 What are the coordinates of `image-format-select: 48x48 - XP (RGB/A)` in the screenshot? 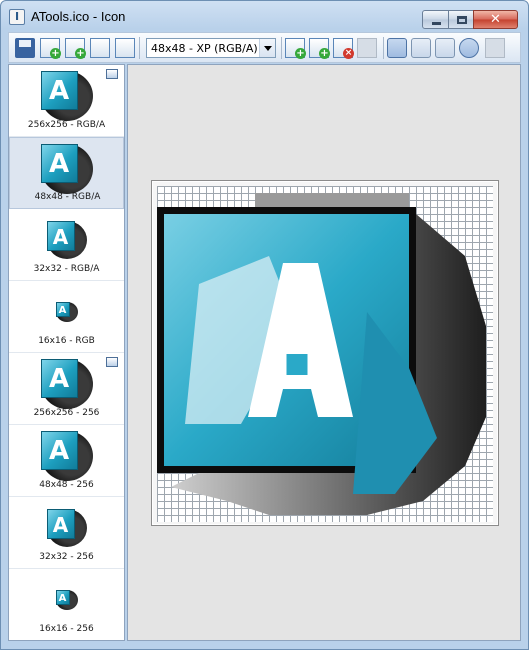 It's located at (211, 48).